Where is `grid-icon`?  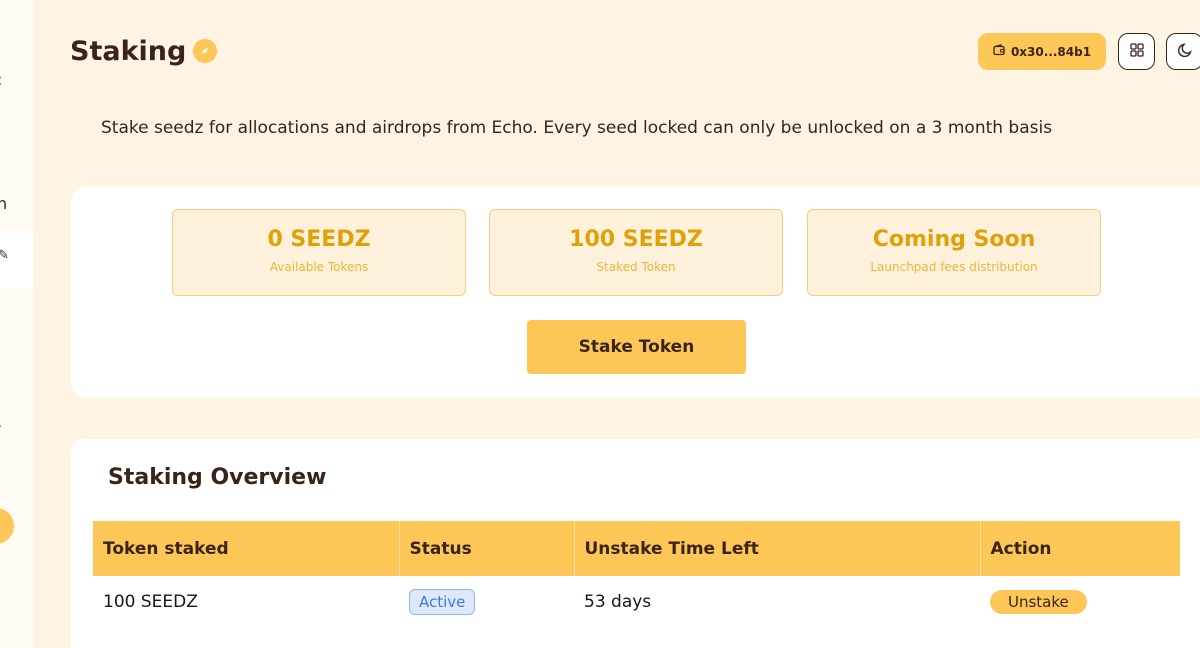 grid-icon is located at coordinates (1136, 51).